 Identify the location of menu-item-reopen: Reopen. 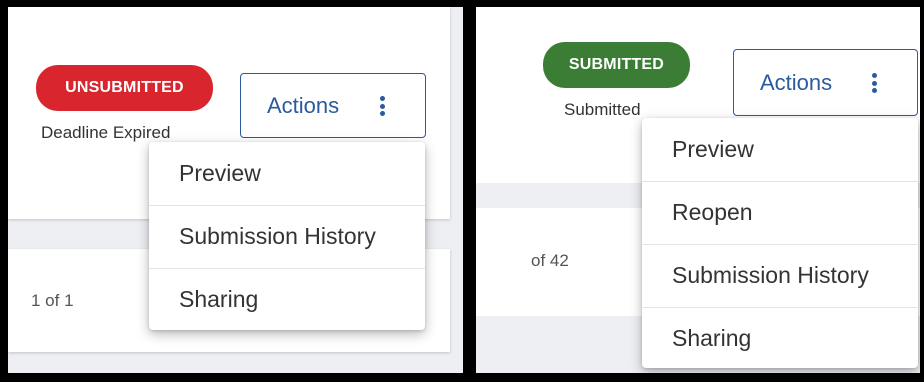
(780, 212).